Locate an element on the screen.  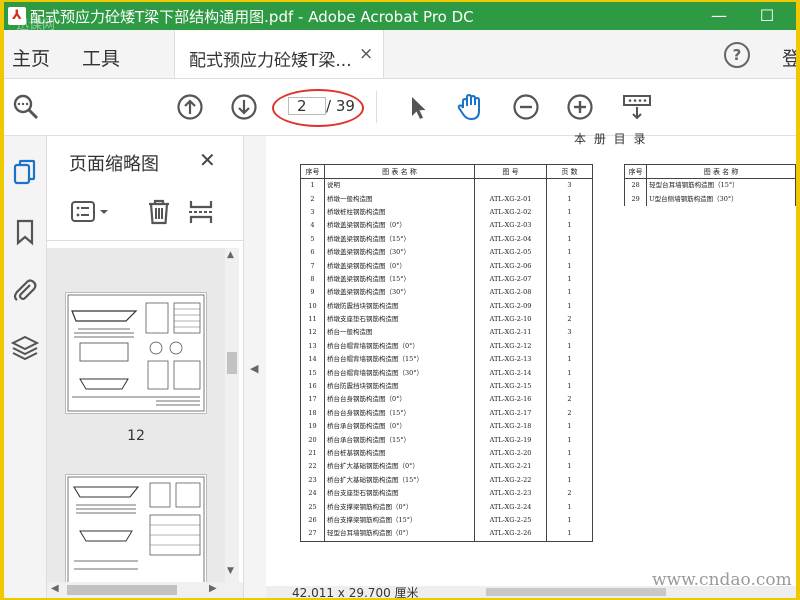
table-row: 5 桥墩盖梁钢筋构造图（15°） ATL-XG-2-04 1 is located at coordinates (446, 239).